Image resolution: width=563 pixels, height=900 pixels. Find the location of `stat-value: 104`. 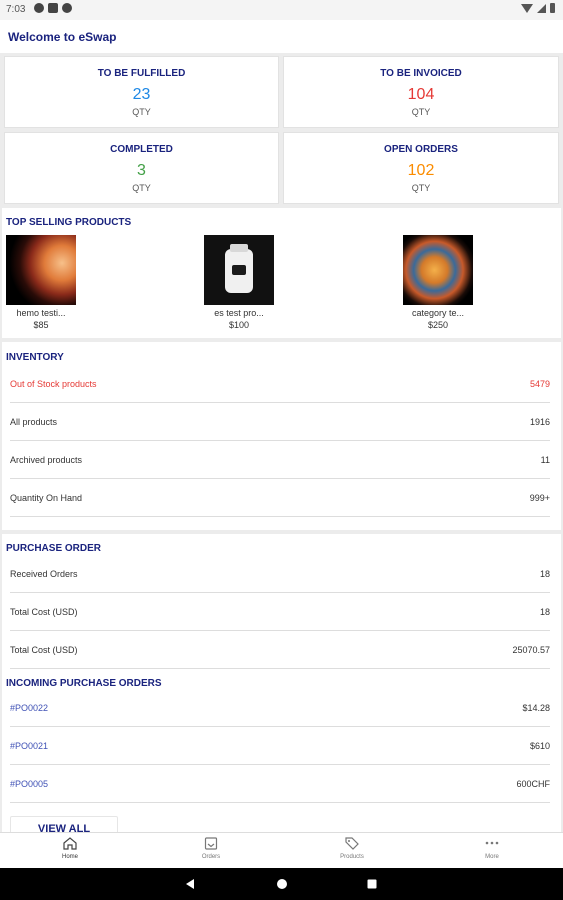

stat-value: 104 is located at coordinates (421, 94).